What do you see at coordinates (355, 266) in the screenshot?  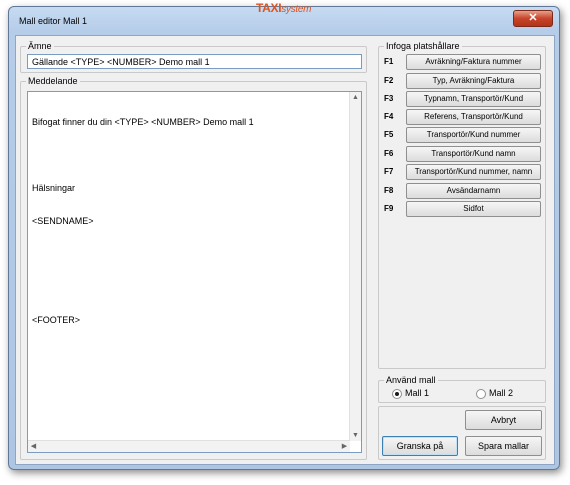 I see `vertical-scrollbar: ▲ ▼` at bounding box center [355, 266].